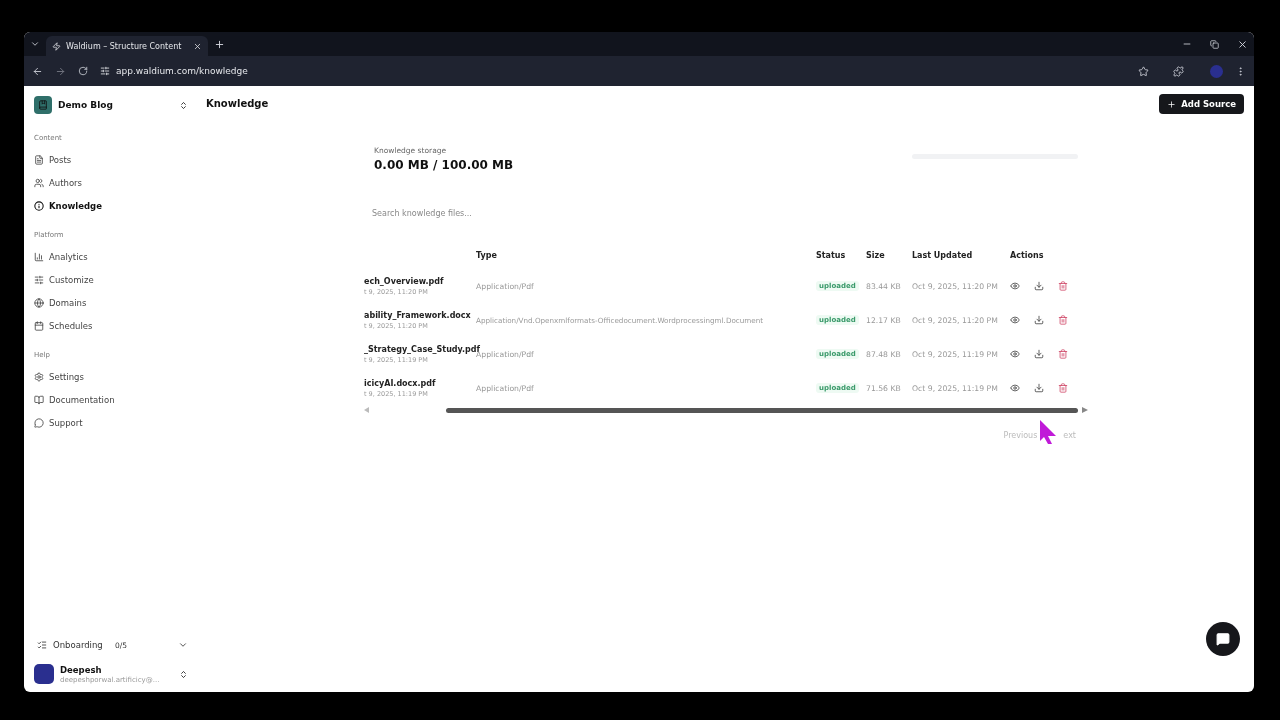  What do you see at coordinates (111, 159) in the screenshot?
I see `sidebar-item: Posts` at bounding box center [111, 159].